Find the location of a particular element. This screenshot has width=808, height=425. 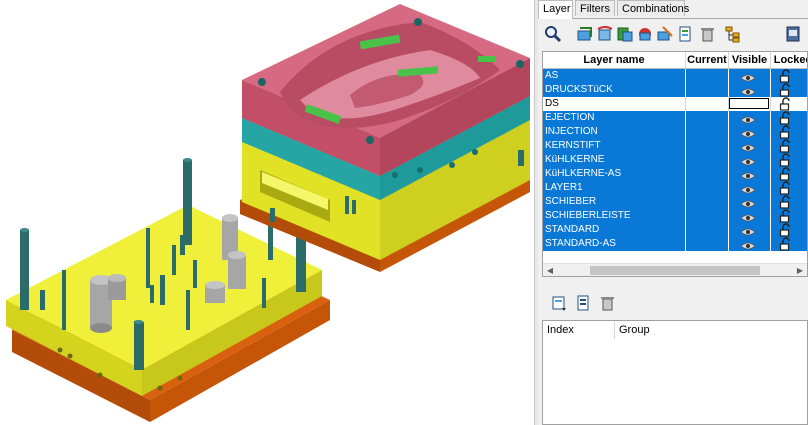

tab-combinations: Combinations is located at coordinates (653, 8).